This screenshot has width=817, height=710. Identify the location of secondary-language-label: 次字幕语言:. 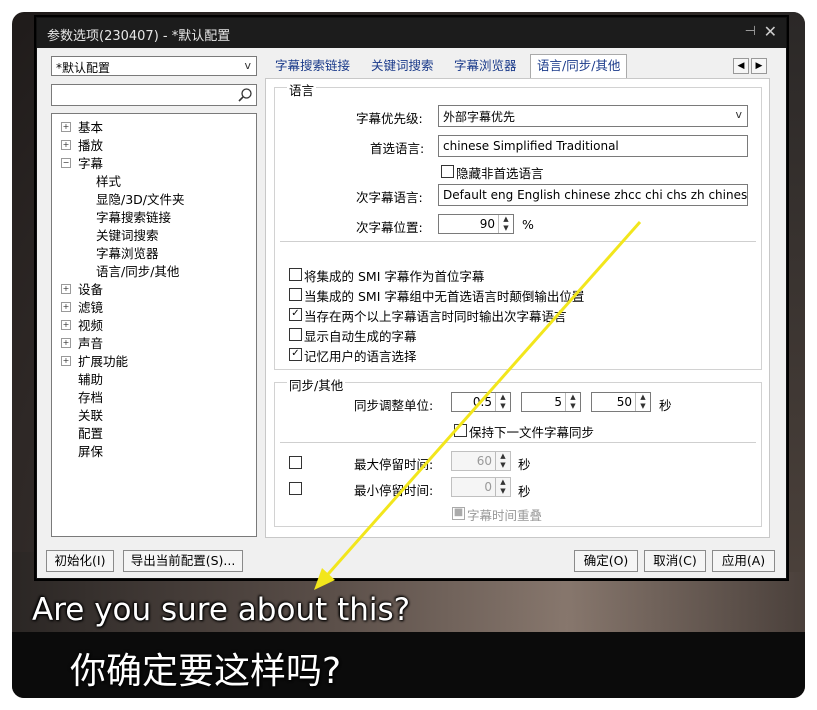
(389, 197).